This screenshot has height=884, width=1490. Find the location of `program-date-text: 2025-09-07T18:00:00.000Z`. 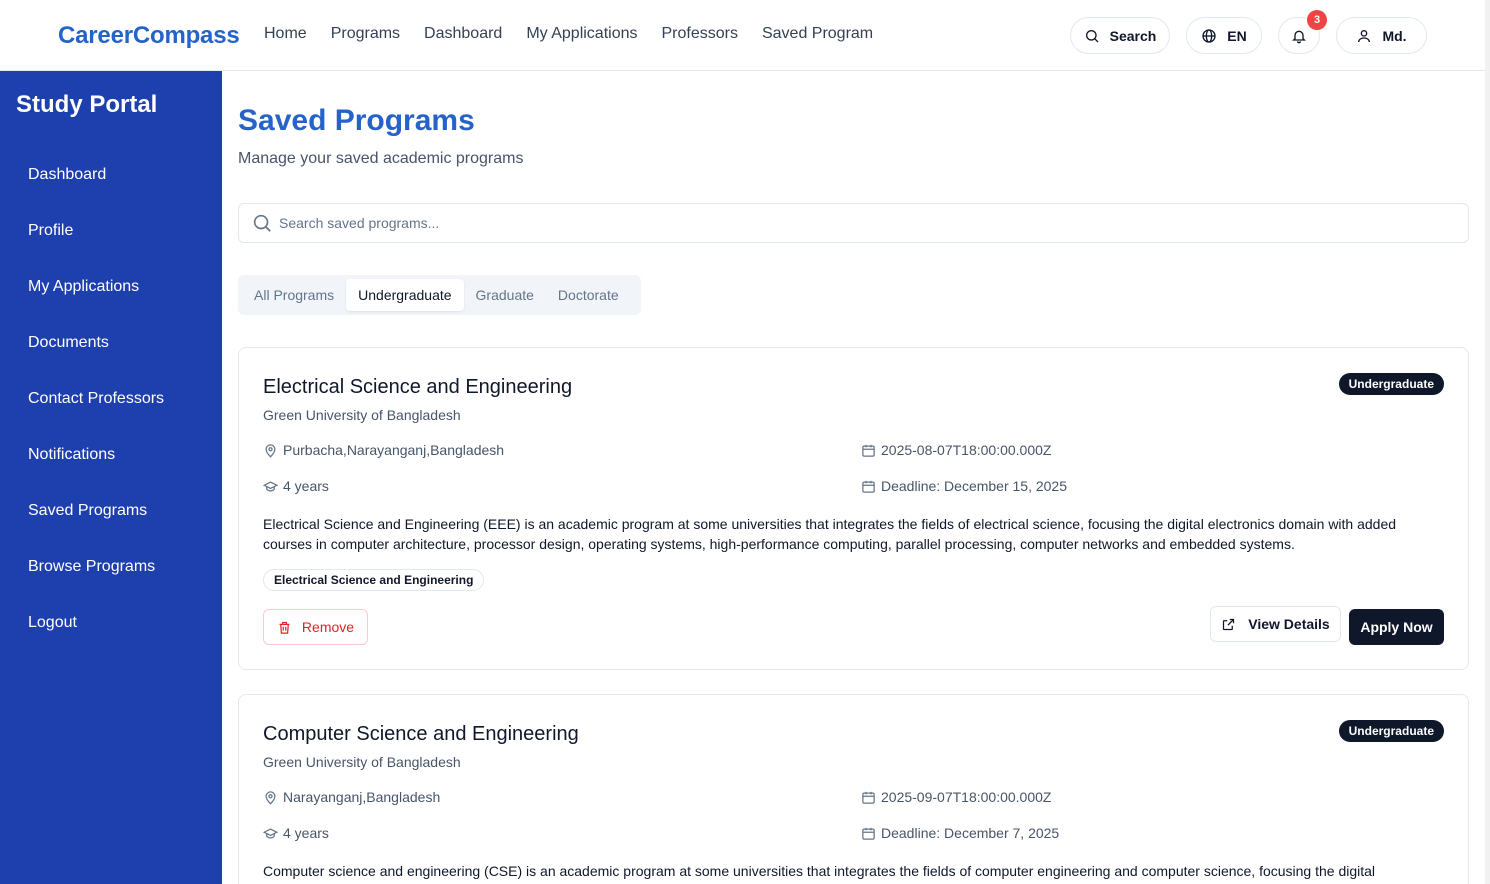

program-date-text: 2025-09-07T18:00:00.000Z is located at coordinates (966, 797).